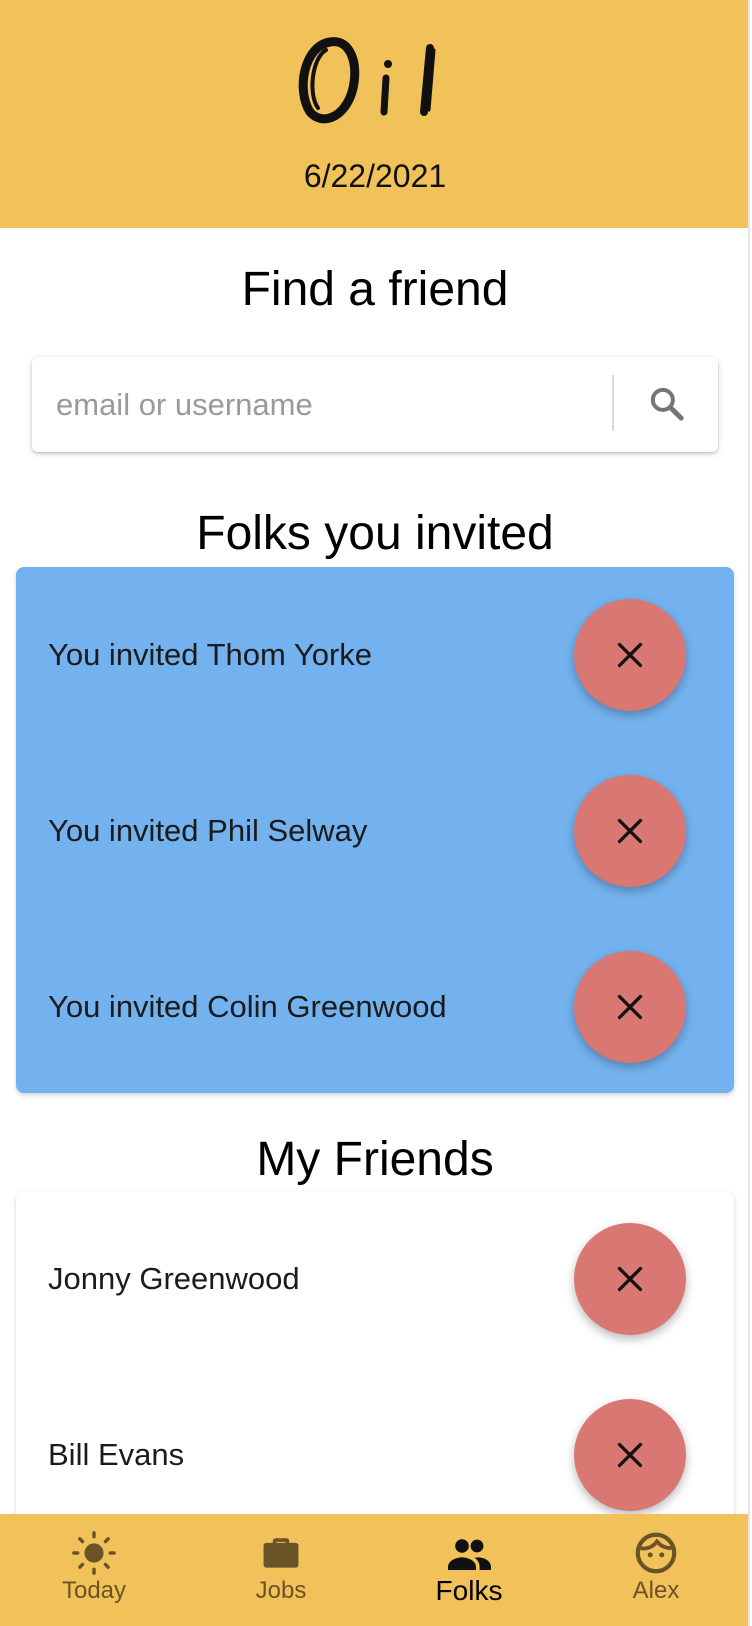 The height and width of the screenshot is (1626, 752). I want to click on find-friend-title: Find a friend, so click(375, 289).